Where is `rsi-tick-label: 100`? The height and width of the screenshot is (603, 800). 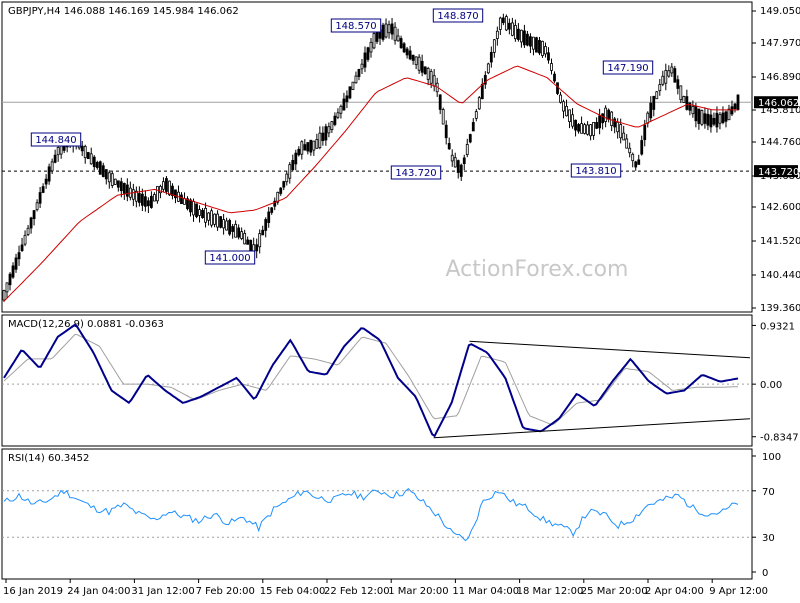 rsi-tick-label: 100 is located at coordinates (771, 457).